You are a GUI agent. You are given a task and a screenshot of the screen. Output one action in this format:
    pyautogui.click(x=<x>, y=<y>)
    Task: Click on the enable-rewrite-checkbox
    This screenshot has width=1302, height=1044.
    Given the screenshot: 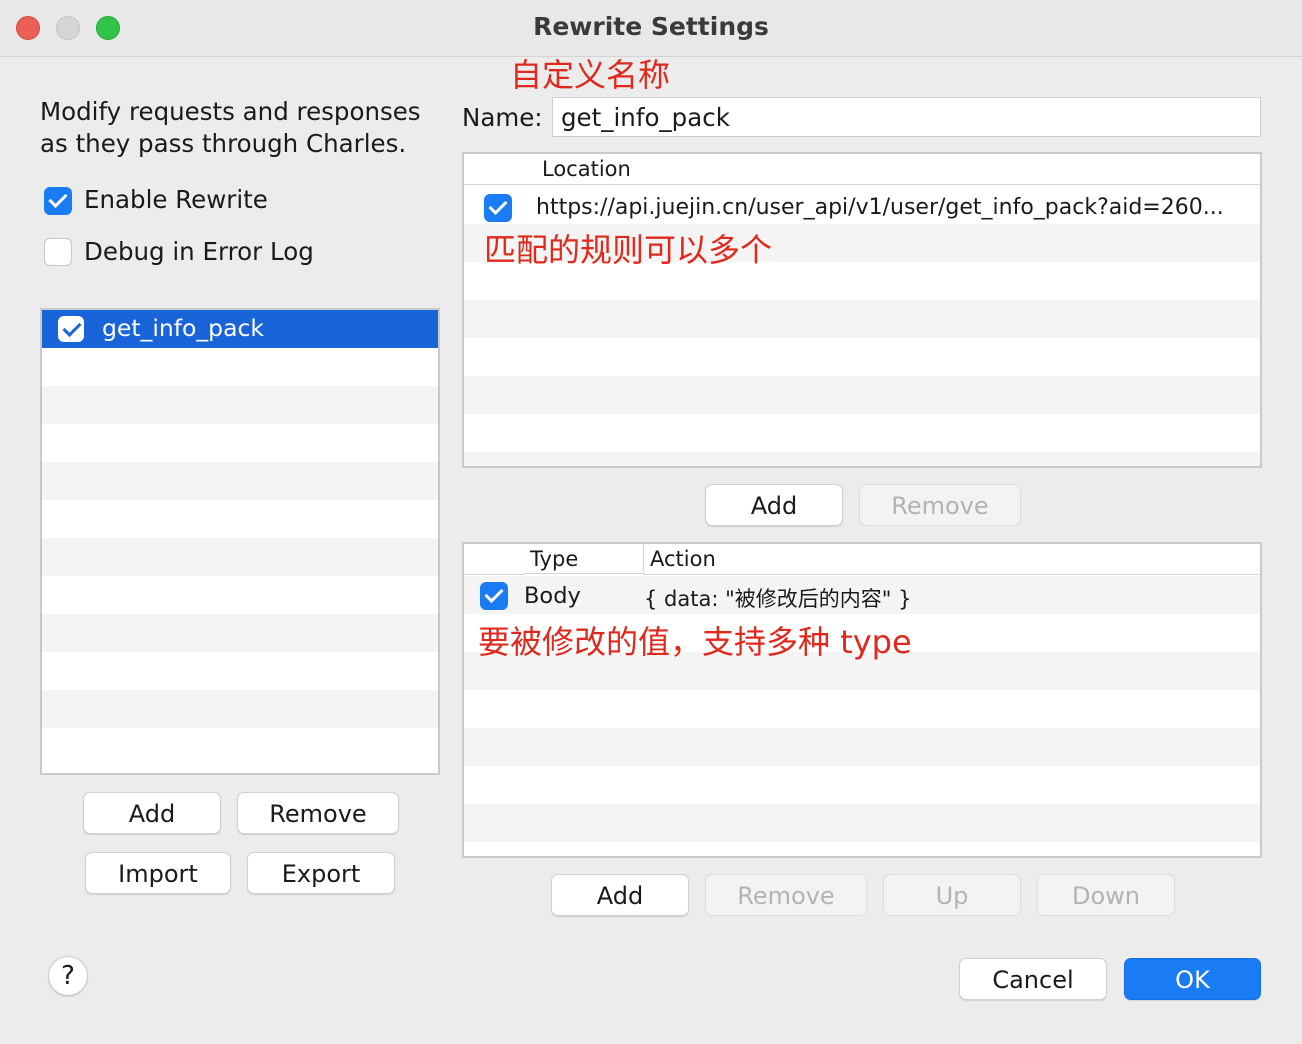 What is the action you would take?
    pyautogui.click(x=58, y=201)
    